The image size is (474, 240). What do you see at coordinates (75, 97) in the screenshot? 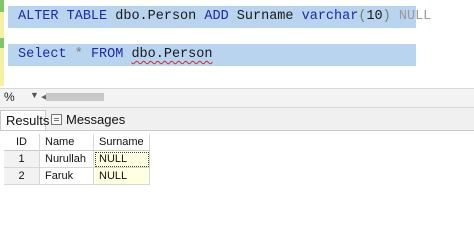
I see `scrollbar-thumb` at bounding box center [75, 97].